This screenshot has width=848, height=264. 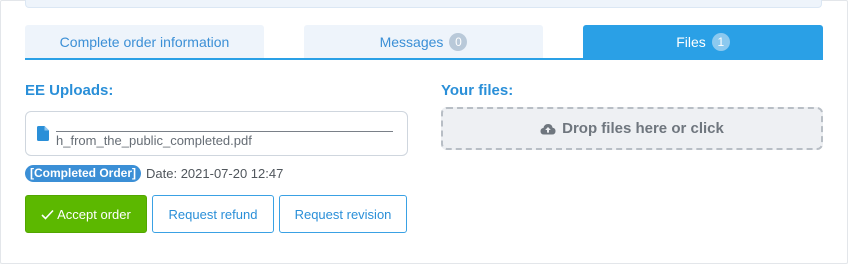 What do you see at coordinates (154, 140) in the screenshot?
I see `file-name-link: h_from_the_public_completed.pdf` at bounding box center [154, 140].